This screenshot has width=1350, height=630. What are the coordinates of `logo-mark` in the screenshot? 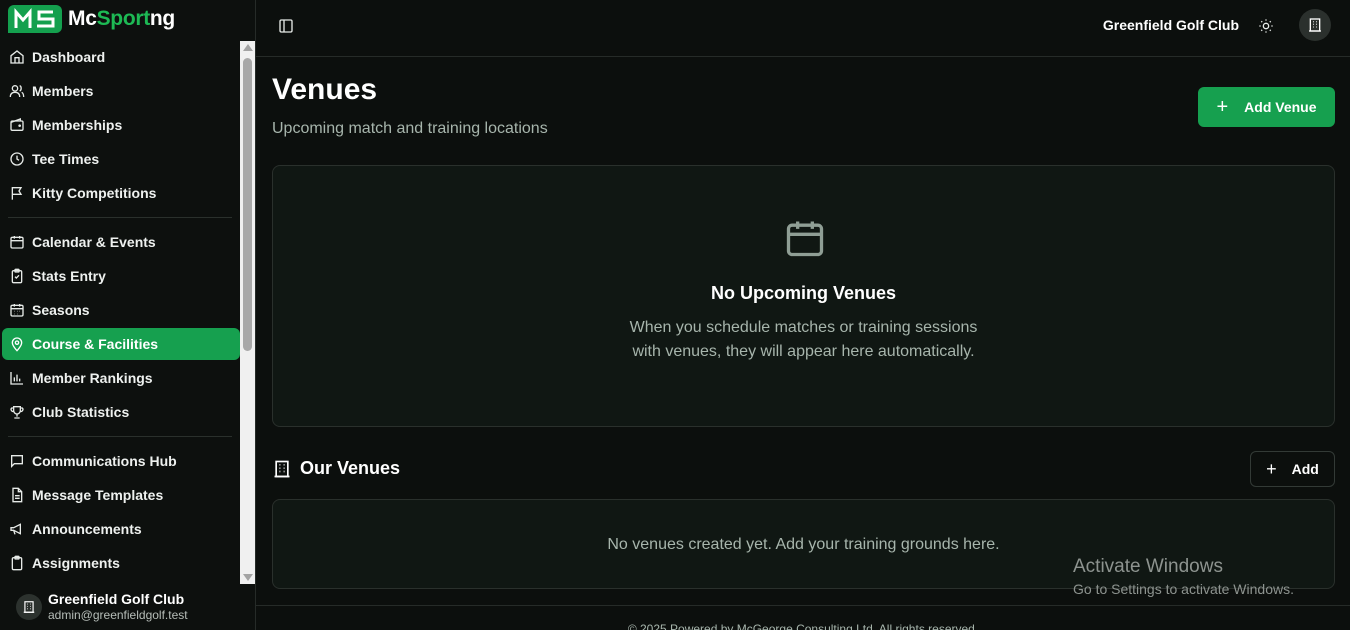 It's located at (35, 19).